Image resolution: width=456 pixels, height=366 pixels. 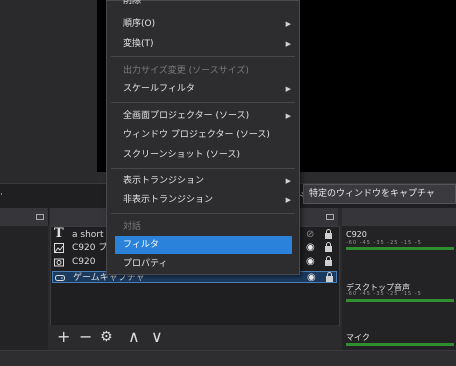 I want to click on toolbar-left-fragment: ·, so click(x=1, y=195).